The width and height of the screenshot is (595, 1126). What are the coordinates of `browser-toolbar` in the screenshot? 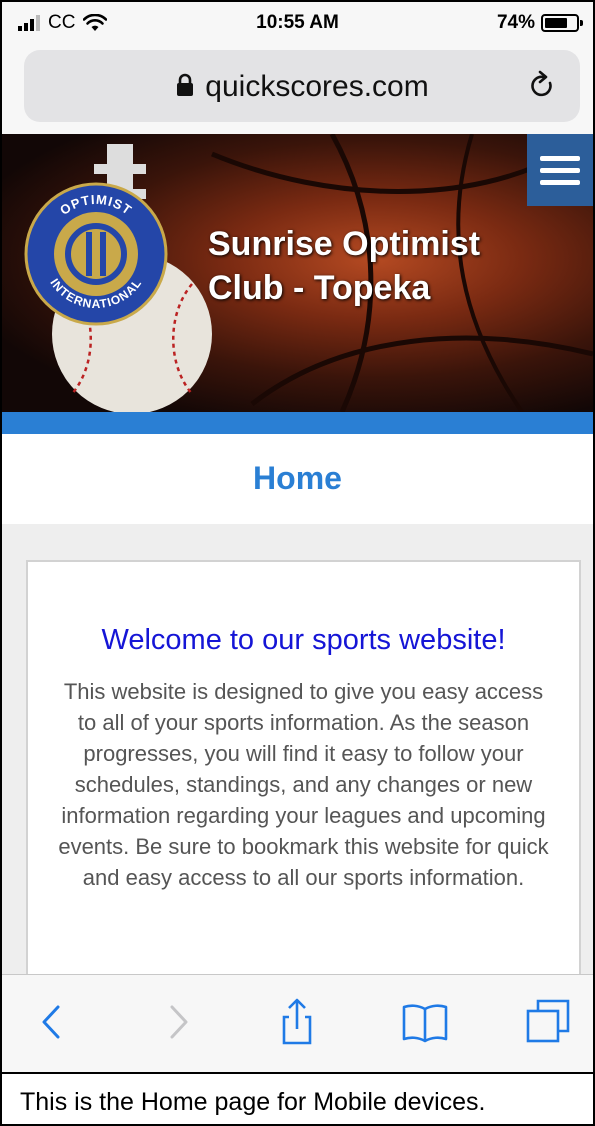 It's located at (297, 1023).